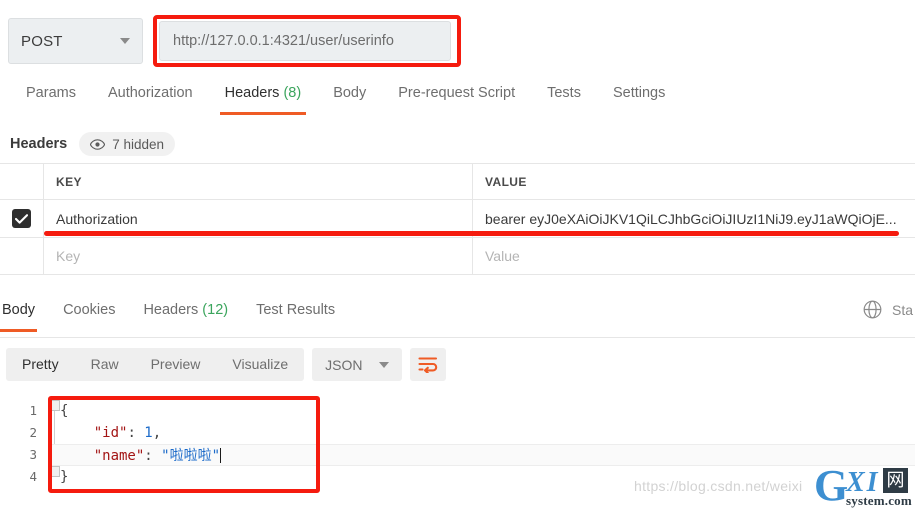  What do you see at coordinates (694, 181) in the screenshot?
I see `column-header-value: VALUE` at bounding box center [694, 181].